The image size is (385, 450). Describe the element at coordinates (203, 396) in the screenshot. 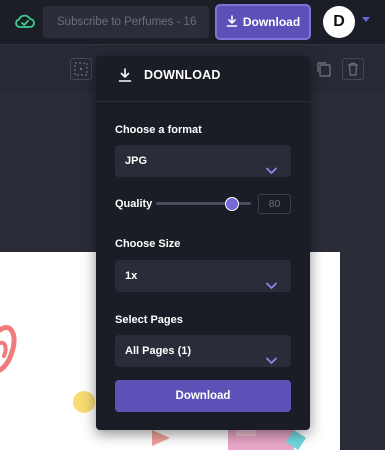

I see `download-submit-button: Download` at that location.